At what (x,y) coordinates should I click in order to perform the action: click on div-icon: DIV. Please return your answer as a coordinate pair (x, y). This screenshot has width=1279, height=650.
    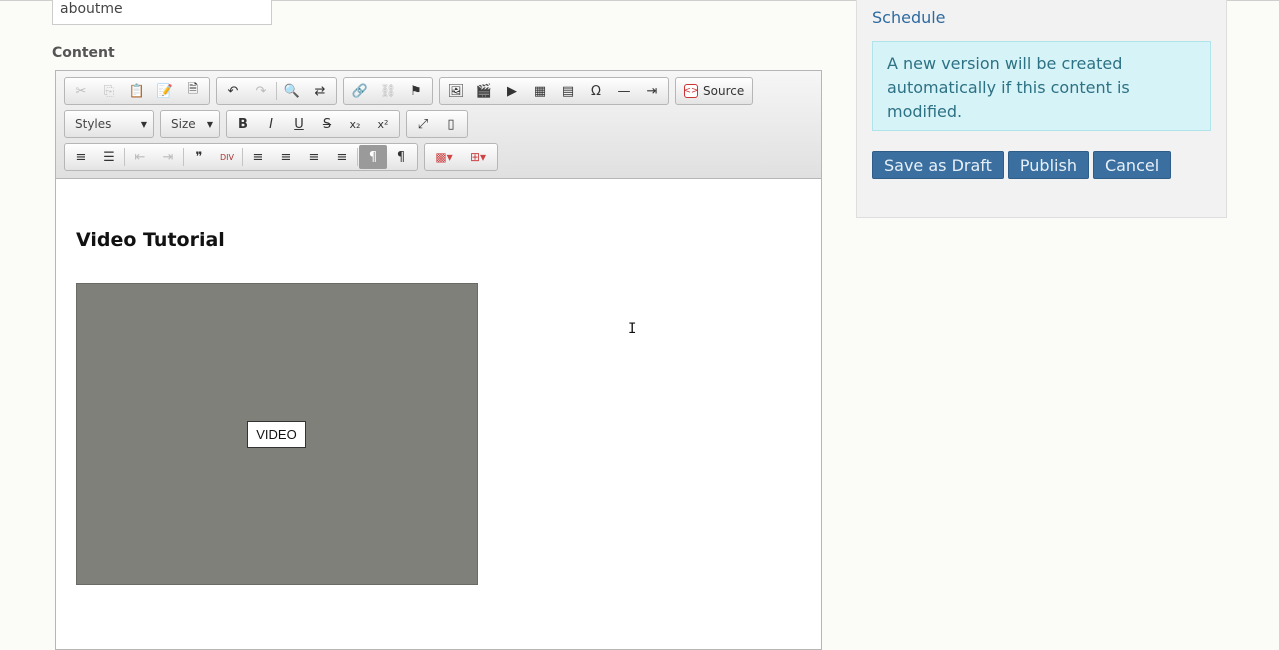
    Looking at the image, I should click on (227, 157).